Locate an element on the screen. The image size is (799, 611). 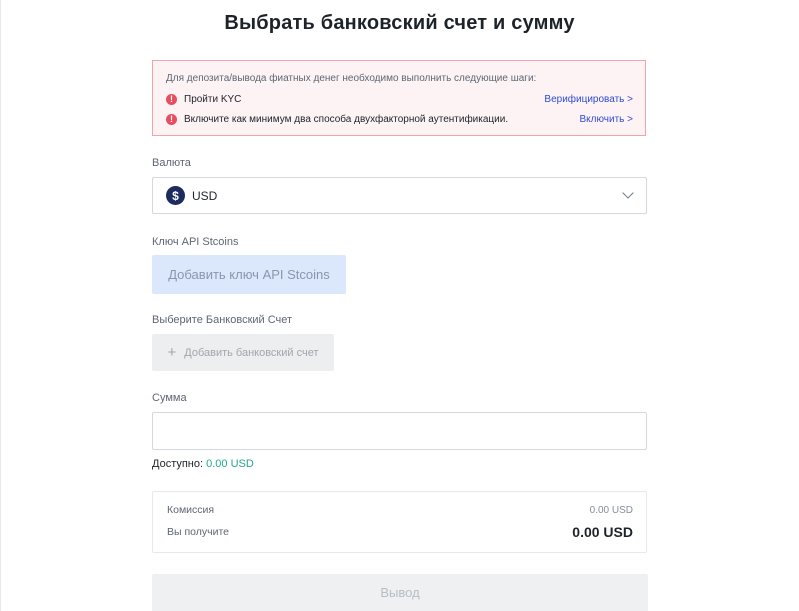
page-title: Выбрать банковский счет и сумму is located at coordinates (399, 23).